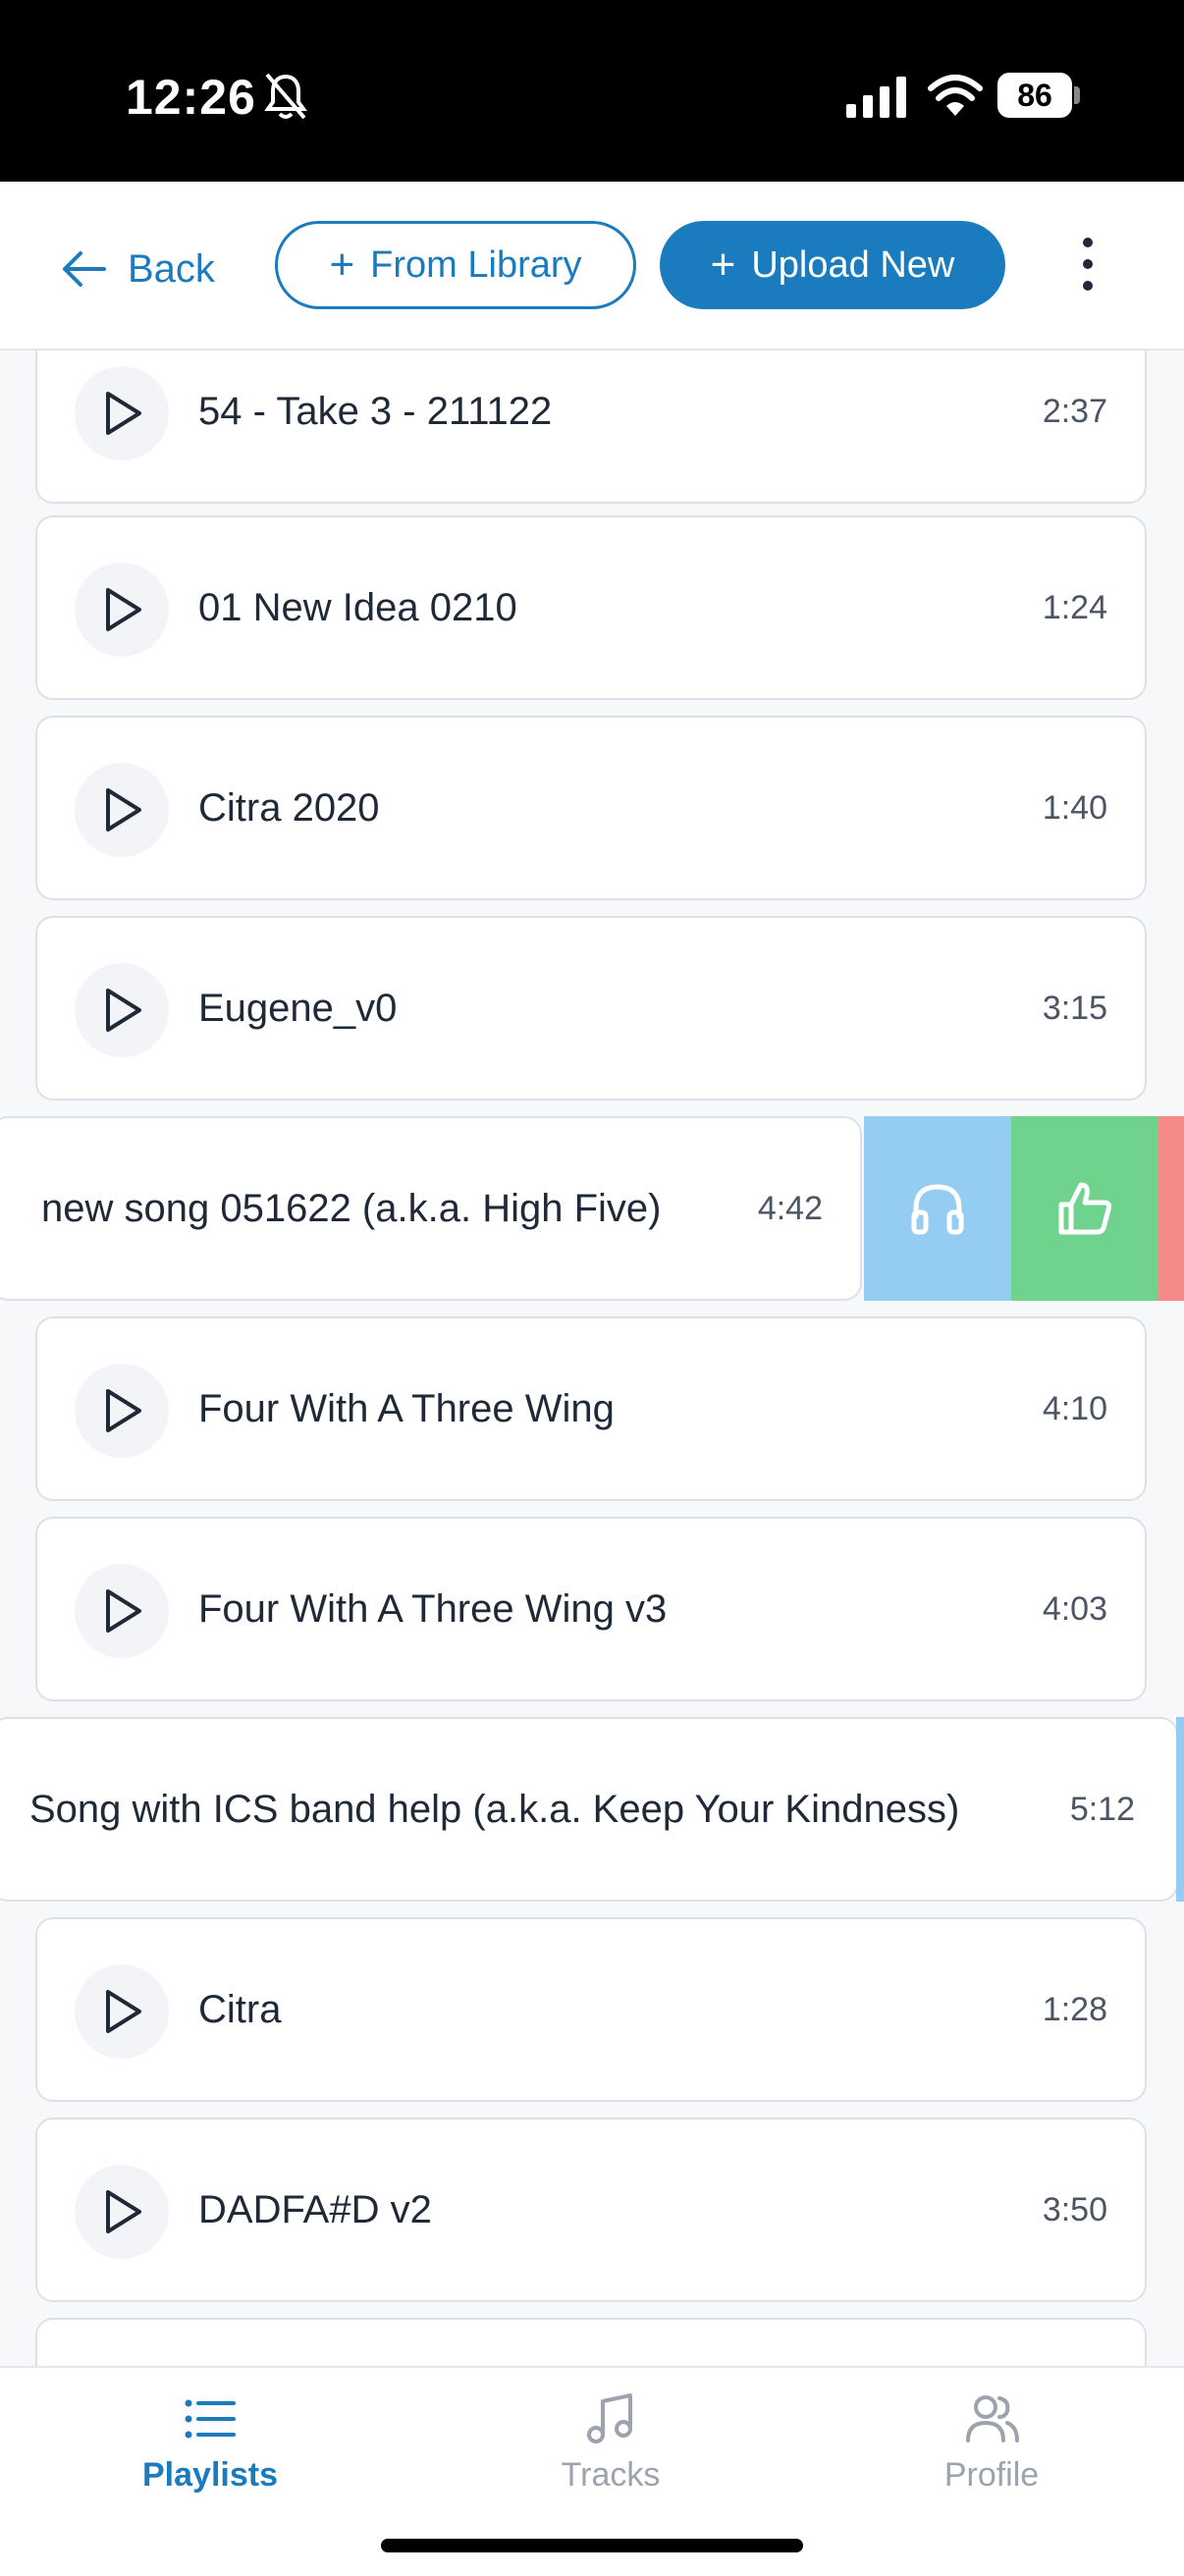 Image resolution: width=1184 pixels, height=2576 pixels. Describe the element at coordinates (240, 2009) in the screenshot. I see `track-title: Citra` at that location.